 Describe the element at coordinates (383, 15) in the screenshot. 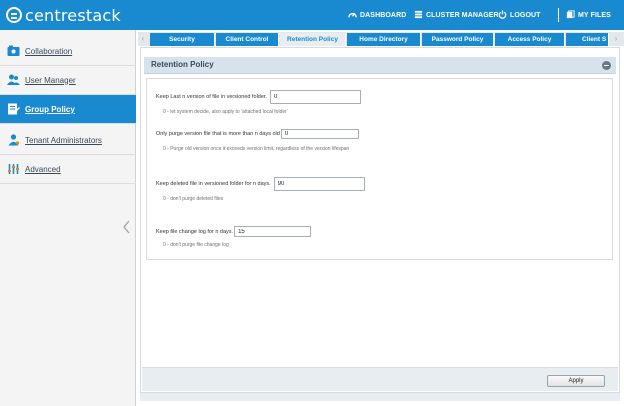

I see `dashboard-label: DASHBOARD` at that location.